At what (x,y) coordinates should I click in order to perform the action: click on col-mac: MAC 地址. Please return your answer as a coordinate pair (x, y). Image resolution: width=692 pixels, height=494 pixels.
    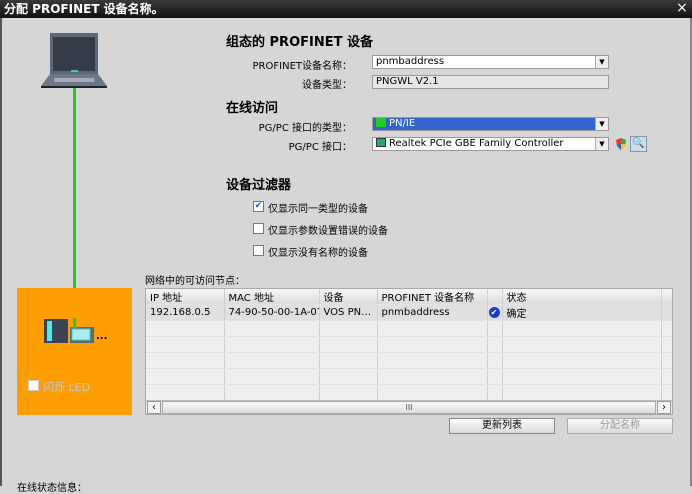
    Looking at the image, I should click on (272, 297).